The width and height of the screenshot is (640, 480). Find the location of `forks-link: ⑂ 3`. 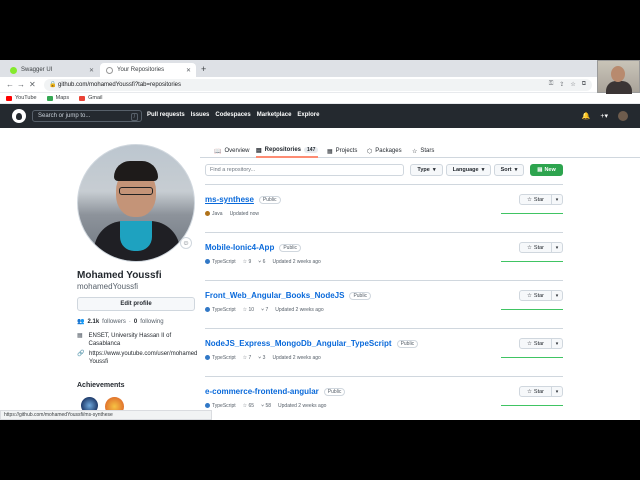

forks-link: ⑂ 3 is located at coordinates (261, 358).